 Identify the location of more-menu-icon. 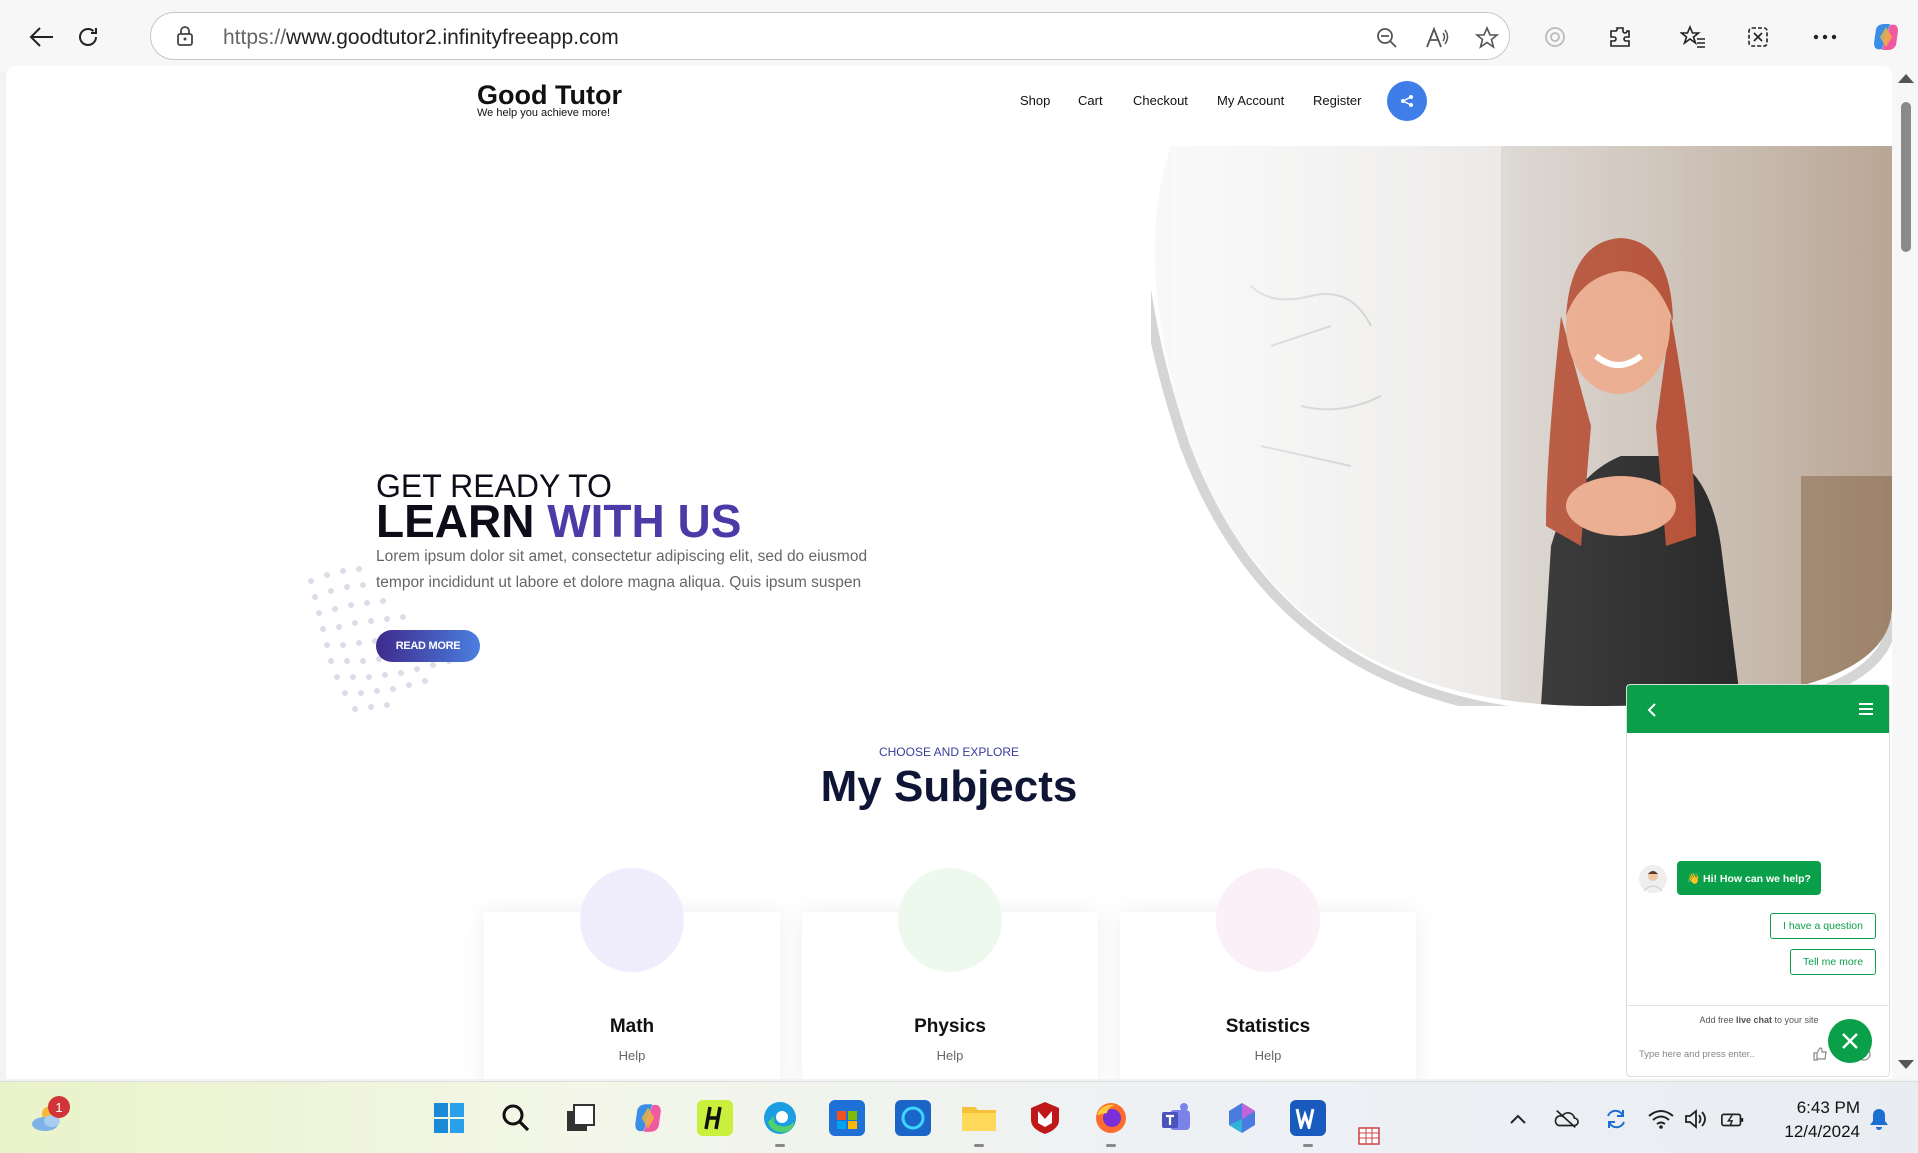
(1825, 37).